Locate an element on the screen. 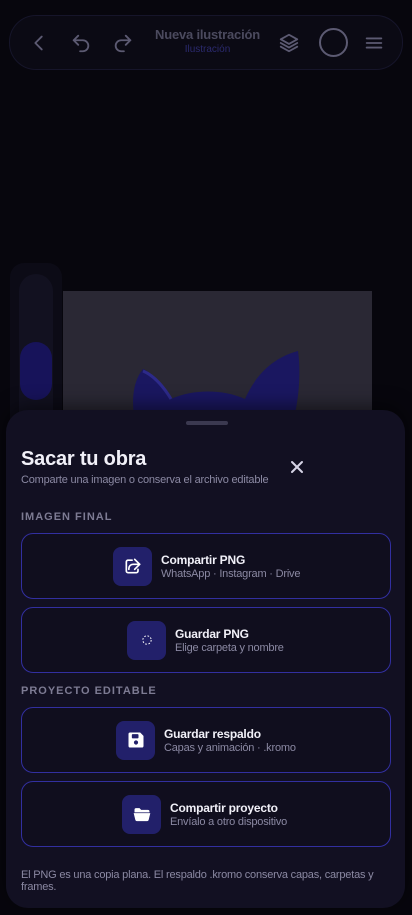 The image size is (412, 915). option-title: Guardar respaldo is located at coordinates (212, 733).